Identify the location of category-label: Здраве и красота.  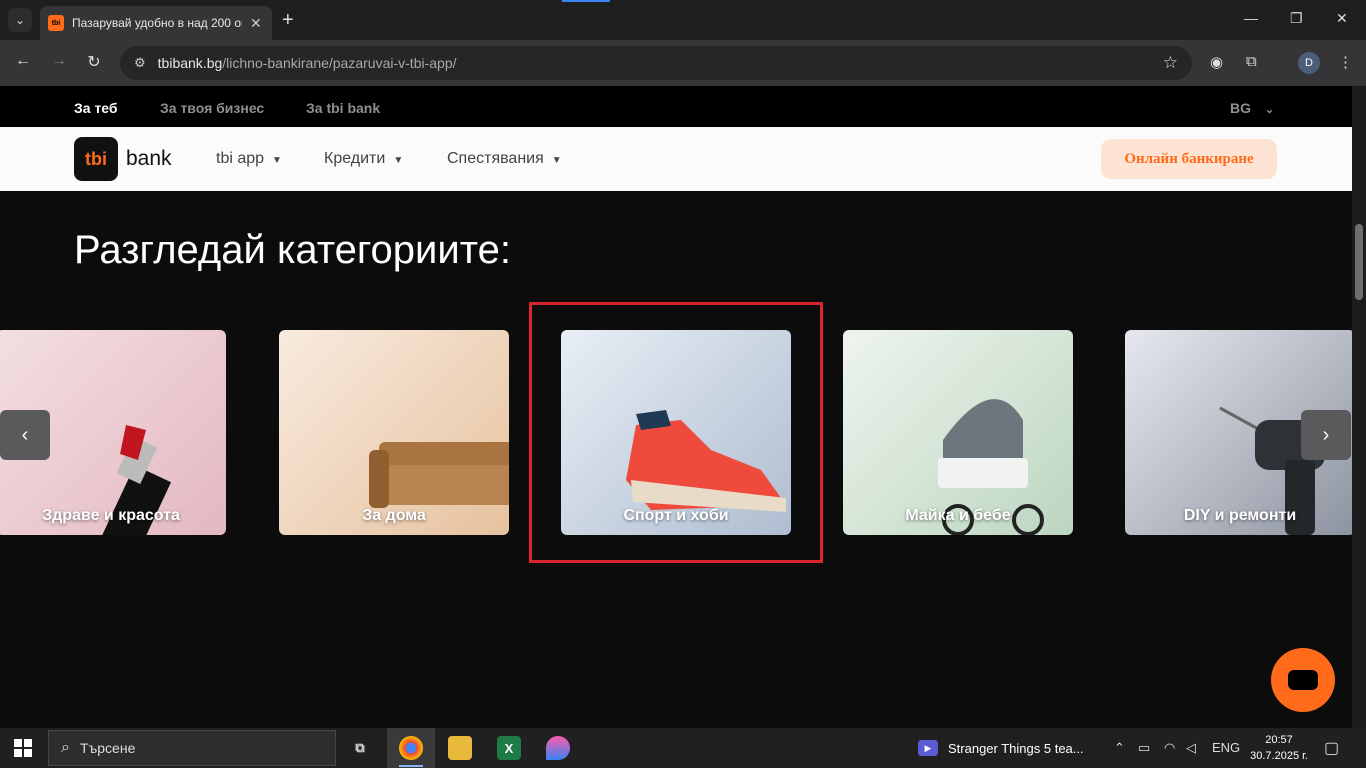
(111, 515).